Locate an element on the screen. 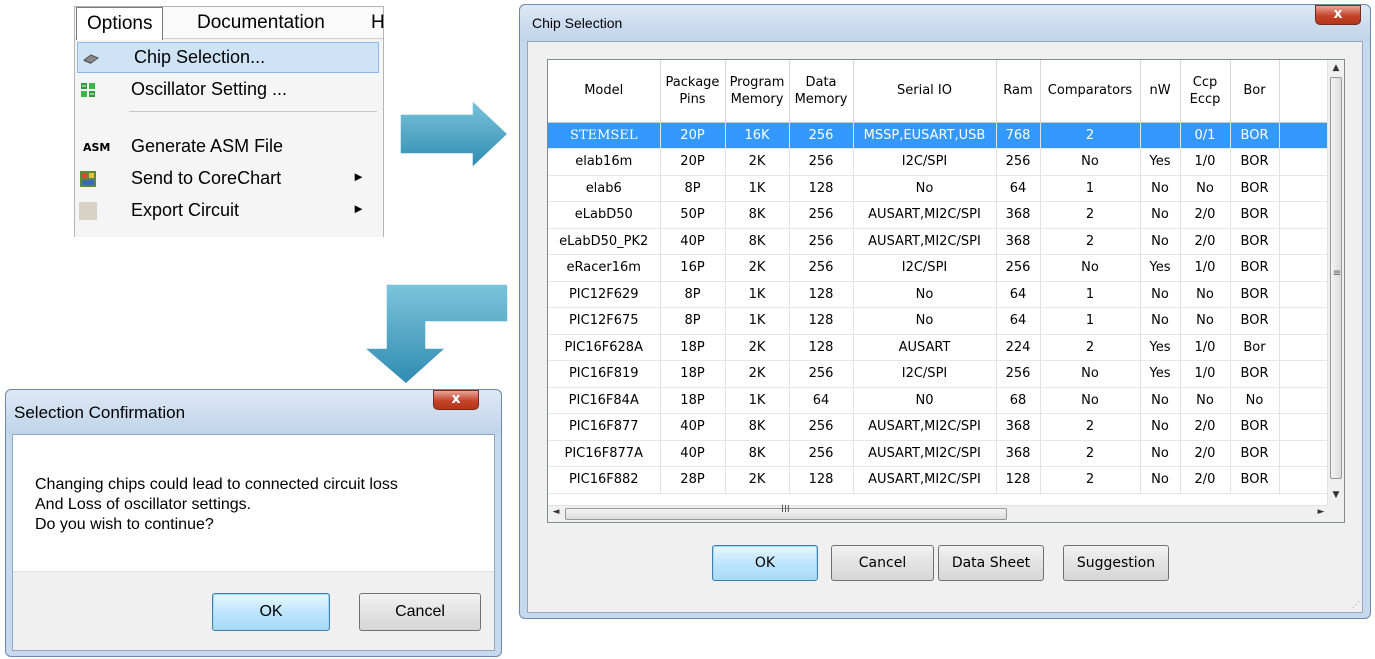 The image size is (1375, 659). column-header: Data Memory is located at coordinates (821, 91).